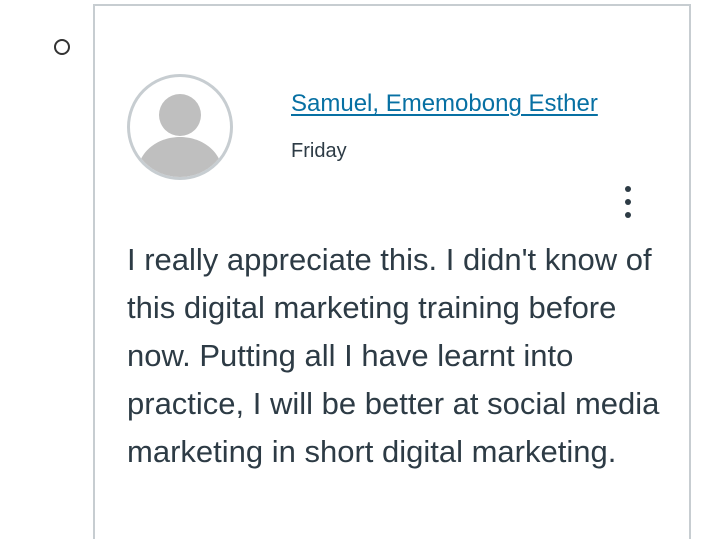 The image size is (716, 539). What do you see at coordinates (180, 135) in the screenshot?
I see `default-user-avatar-icon` at bounding box center [180, 135].